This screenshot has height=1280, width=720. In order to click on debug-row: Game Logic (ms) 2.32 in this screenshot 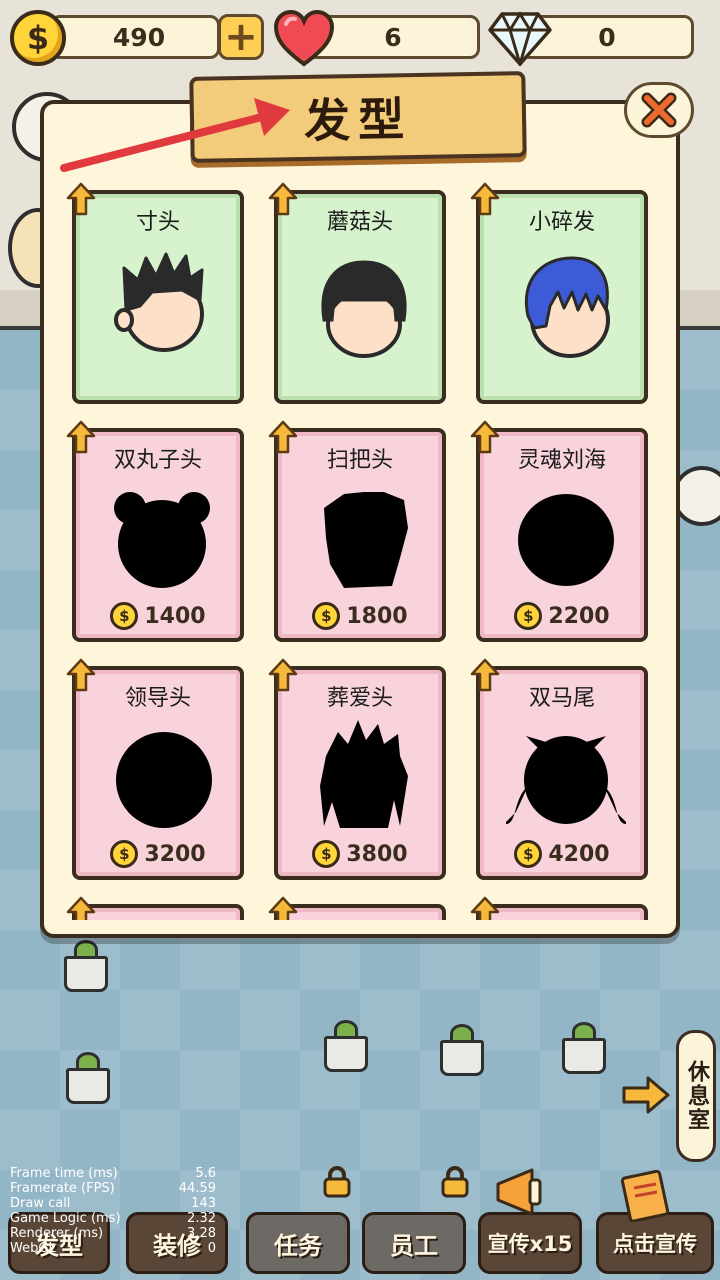, I will do `click(113, 1218)`.